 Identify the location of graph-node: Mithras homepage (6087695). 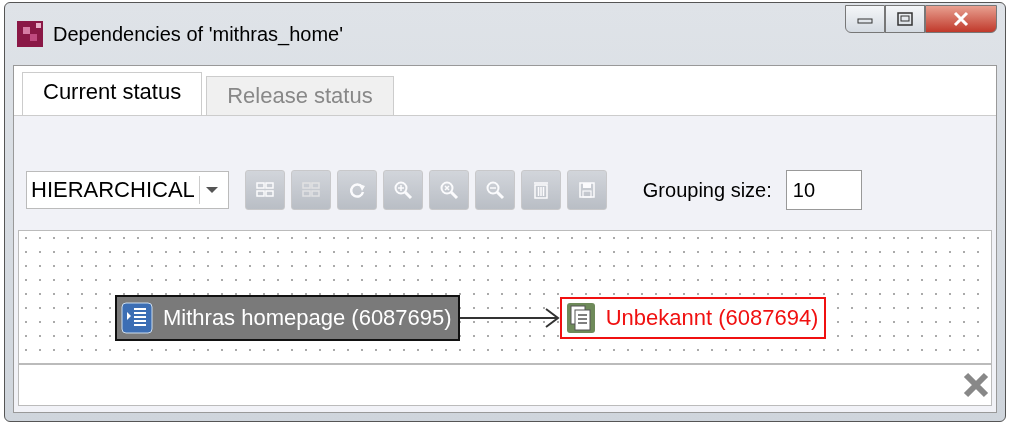
(287, 318).